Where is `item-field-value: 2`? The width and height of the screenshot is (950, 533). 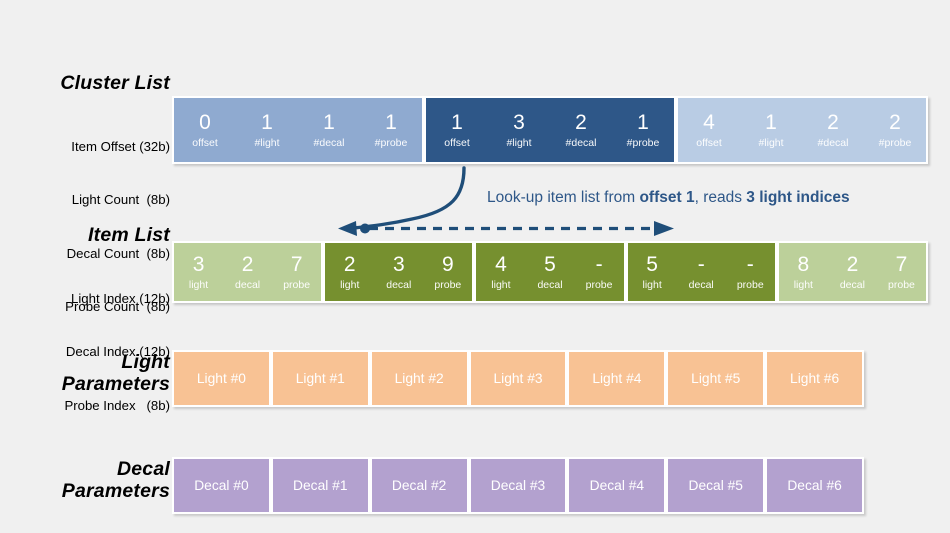 item-field-value: 2 is located at coordinates (349, 264).